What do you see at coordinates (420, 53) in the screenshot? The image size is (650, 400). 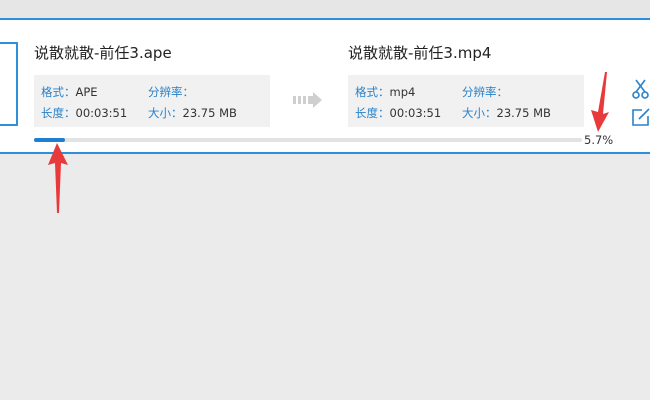 I see `output-filename: 说散就散-前任3.mp4` at bounding box center [420, 53].